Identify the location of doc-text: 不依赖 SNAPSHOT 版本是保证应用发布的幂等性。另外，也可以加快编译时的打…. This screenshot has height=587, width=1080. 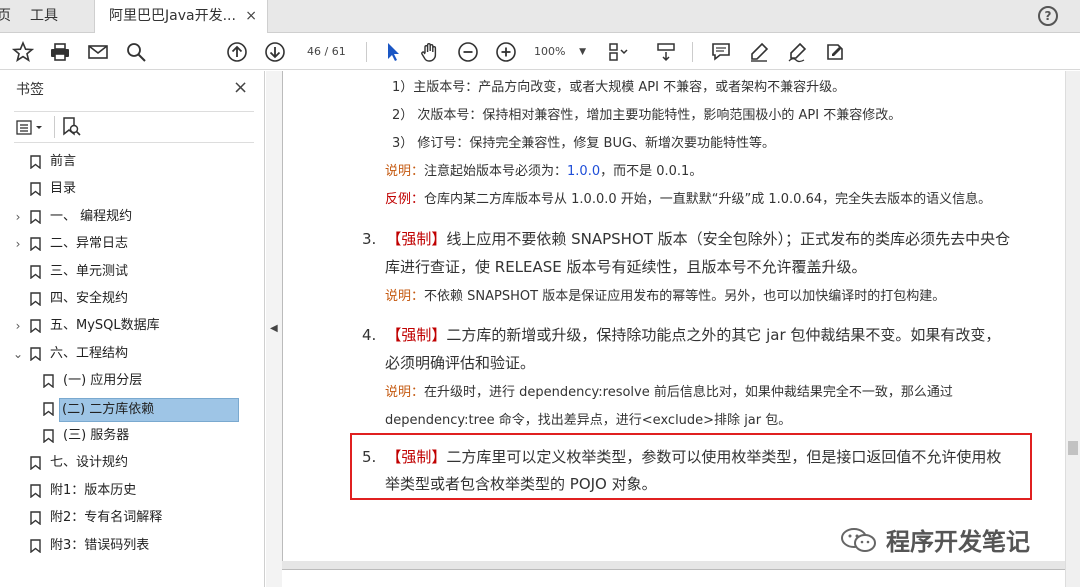
(685, 296).